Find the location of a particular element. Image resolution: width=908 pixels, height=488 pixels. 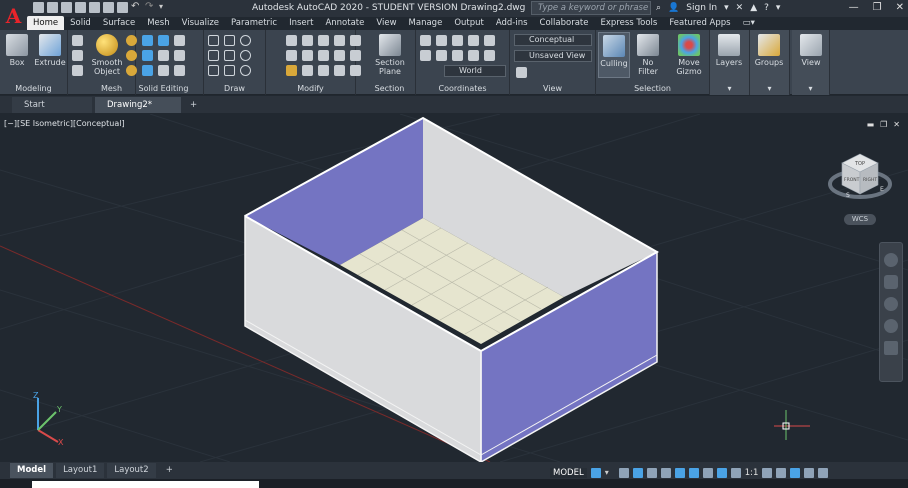

viewport-controls-label: [−][SE Isometric][Conceptual] is located at coordinates (64, 123).